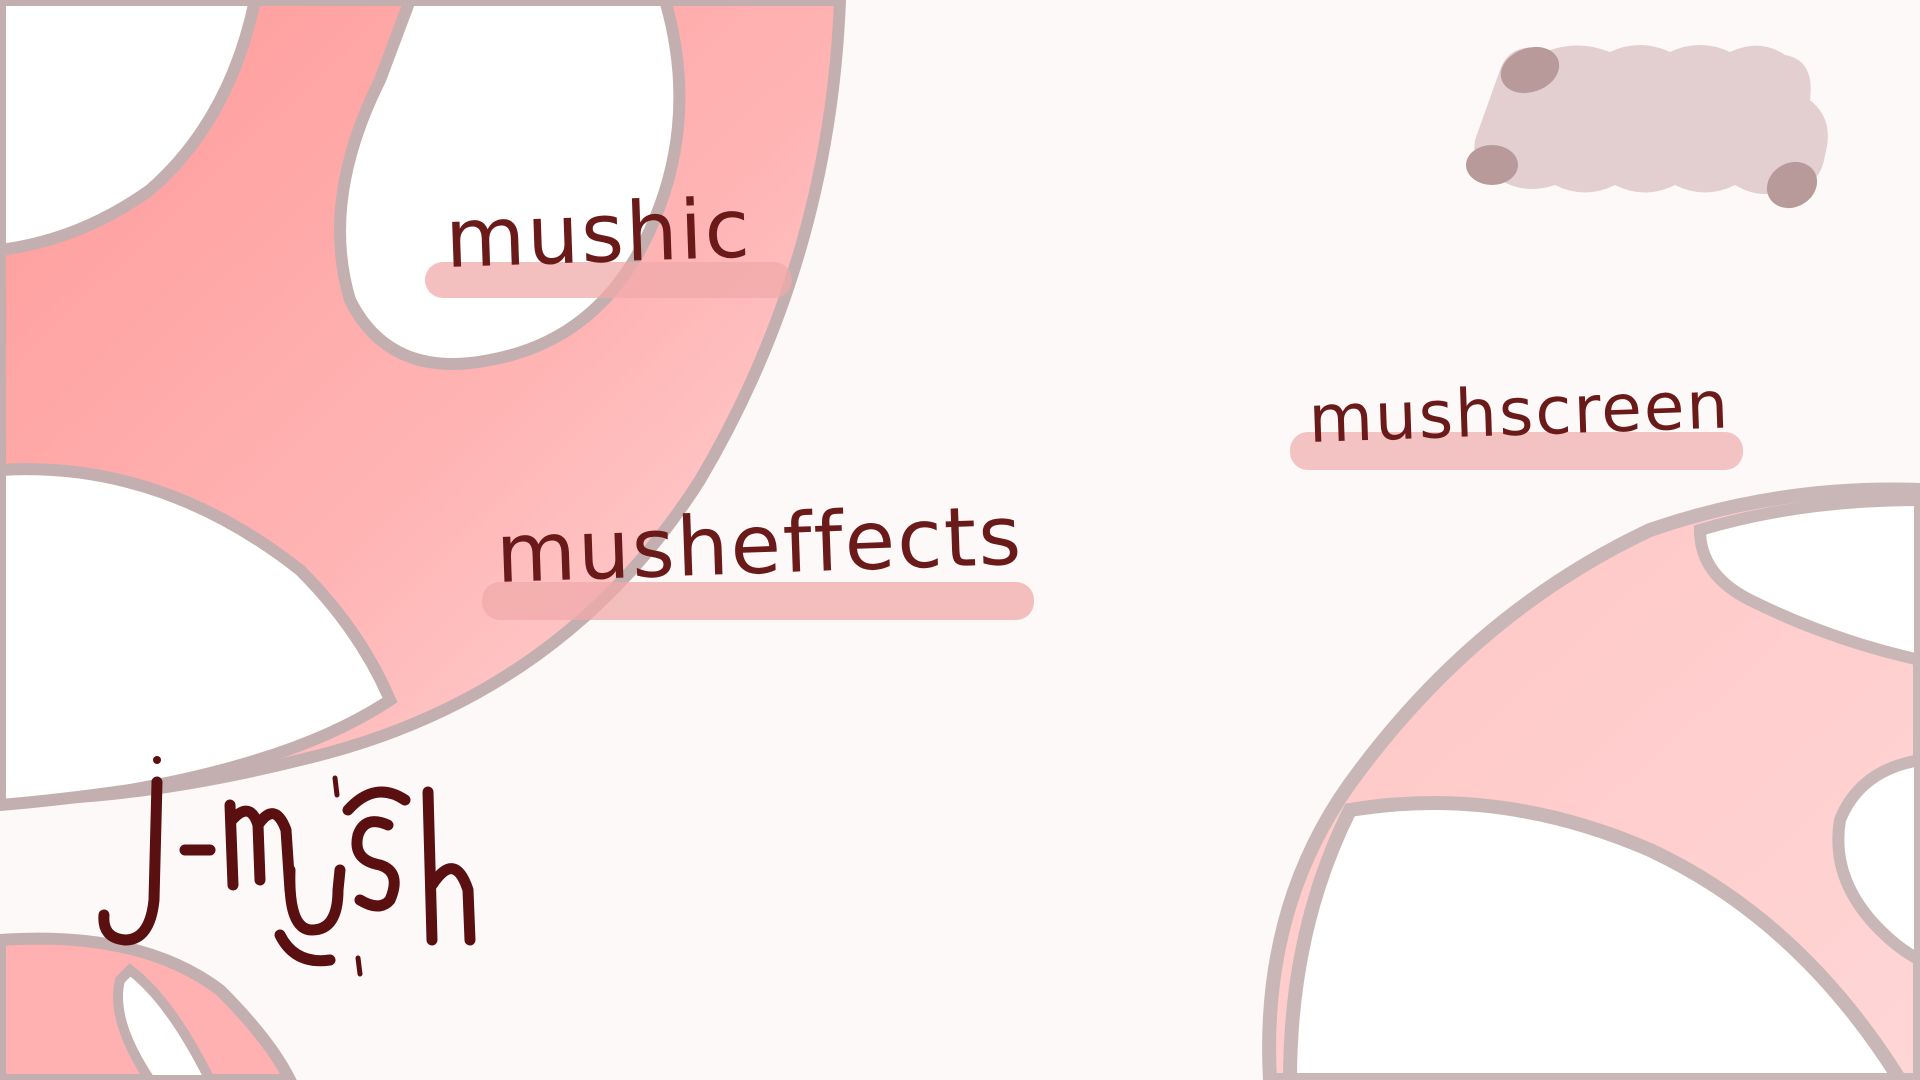 The height and width of the screenshot is (1080, 1920). What do you see at coordinates (598, 234) in the screenshot?
I see `option-label-music: mushic` at bounding box center [598, 234].